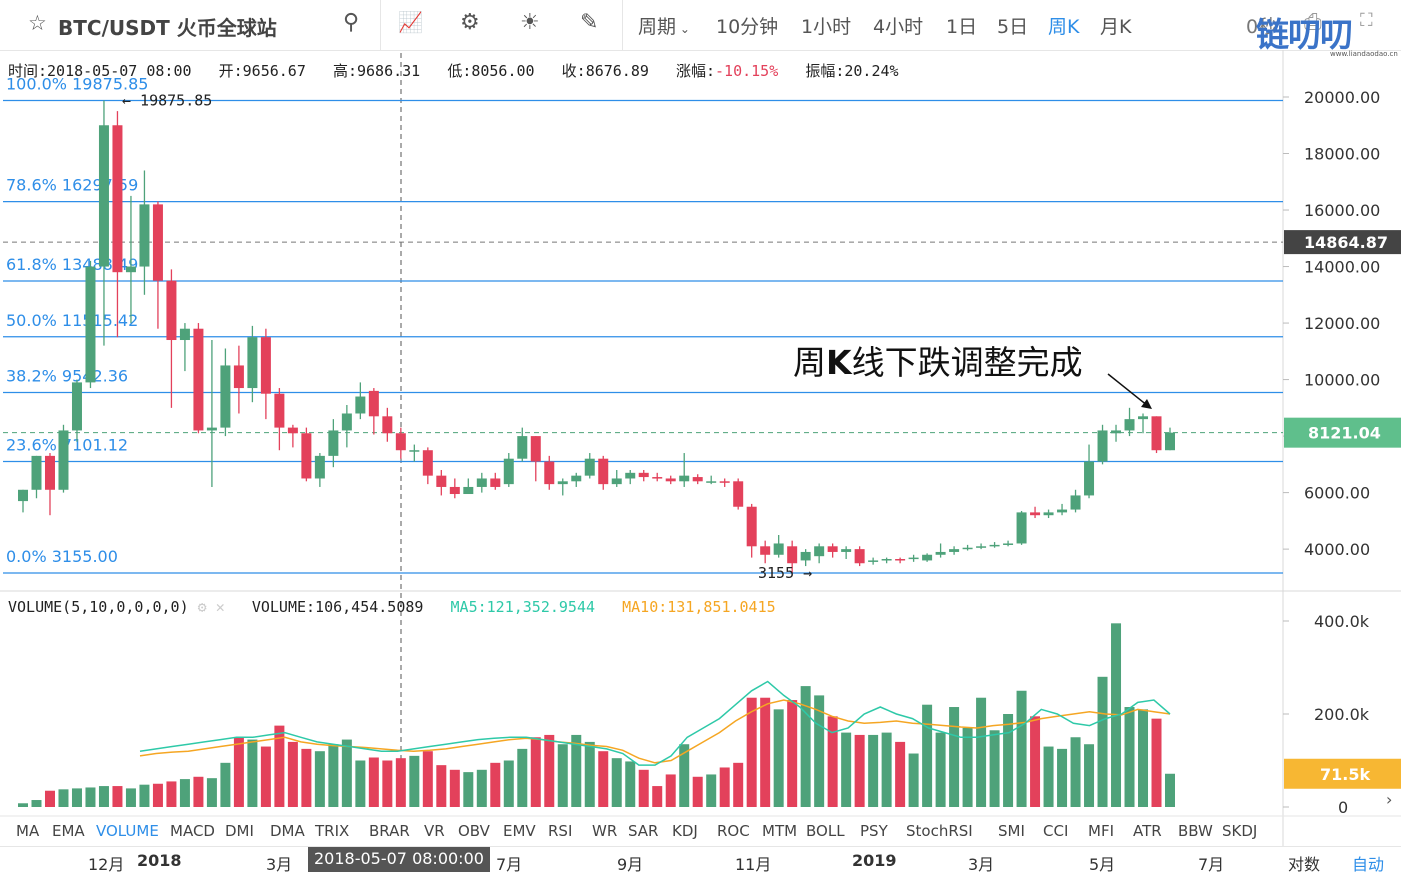 Image resolution: width=1401 pixels, height=875 pixels. Describe the element at coordinates (733, 831) in the screenshot. I see `indicator-tab-roc: ROC` at that location.